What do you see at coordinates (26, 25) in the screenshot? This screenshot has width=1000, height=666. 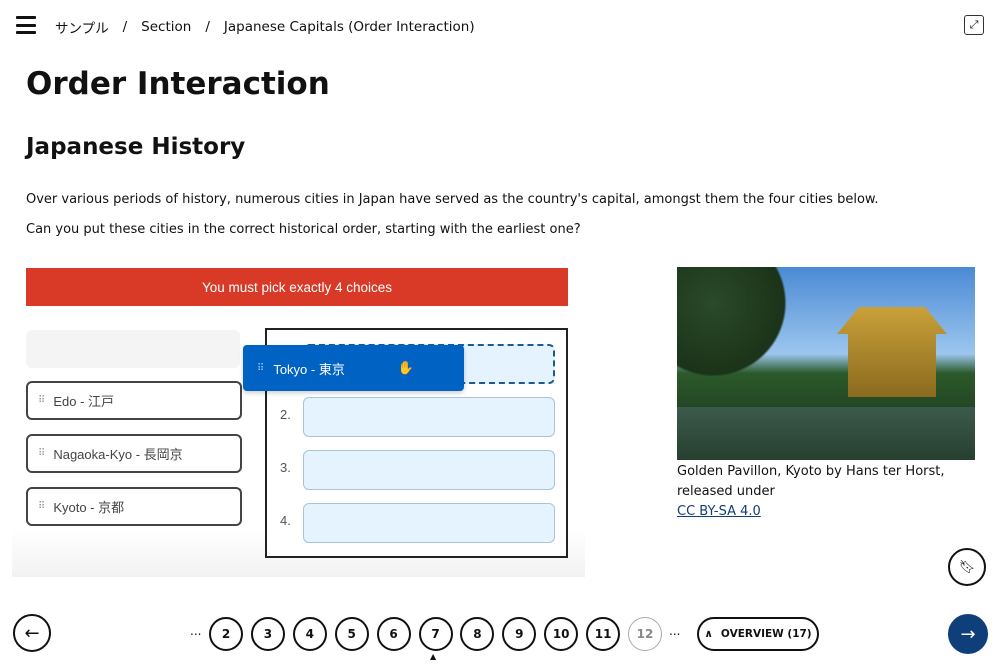 I see `menu-button` at bounding box center [26, 25].